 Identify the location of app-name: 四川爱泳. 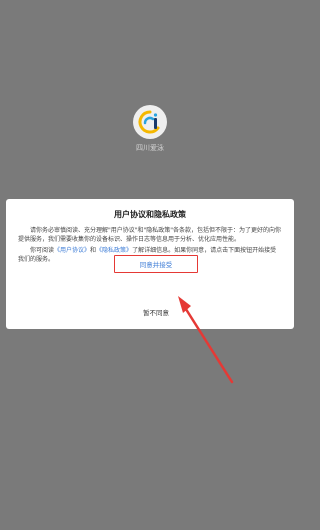
(150, 148).